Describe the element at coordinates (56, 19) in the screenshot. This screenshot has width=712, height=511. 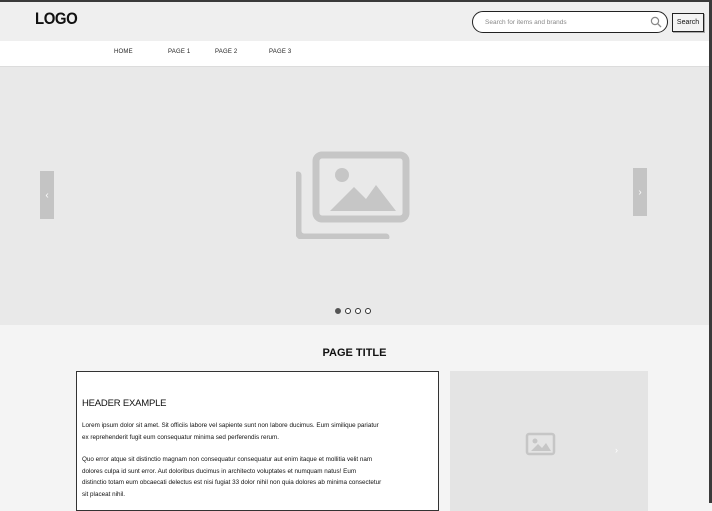
I see `logo: LOGO` at that location.